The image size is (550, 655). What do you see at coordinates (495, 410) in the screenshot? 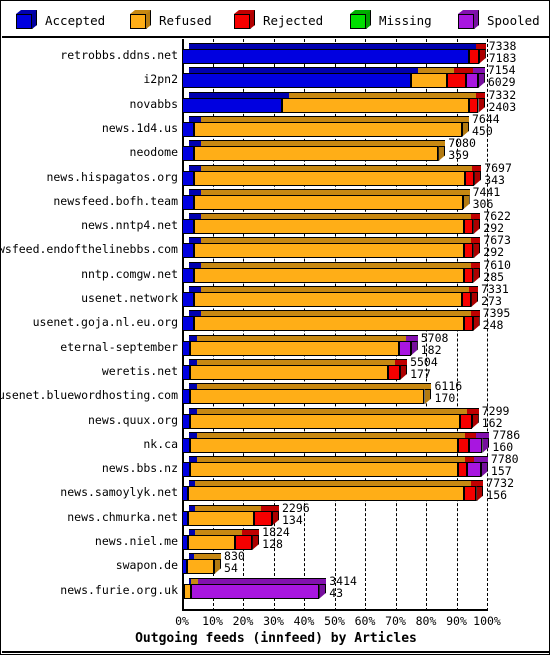
I see `bar-value-total: 7299` at bounding box center [495, 410].